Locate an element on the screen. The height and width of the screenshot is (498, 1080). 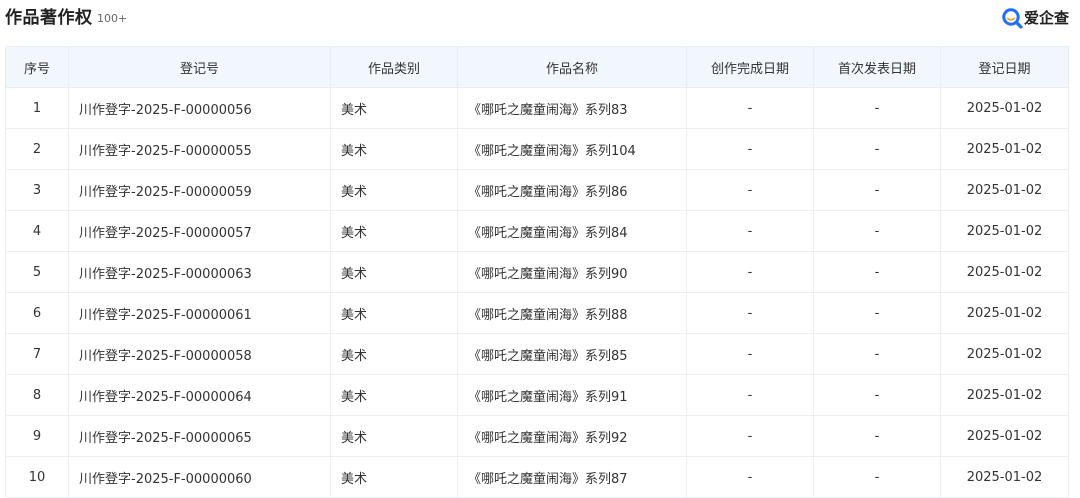
cell-index: 5 is located at coordinates (37, 272).